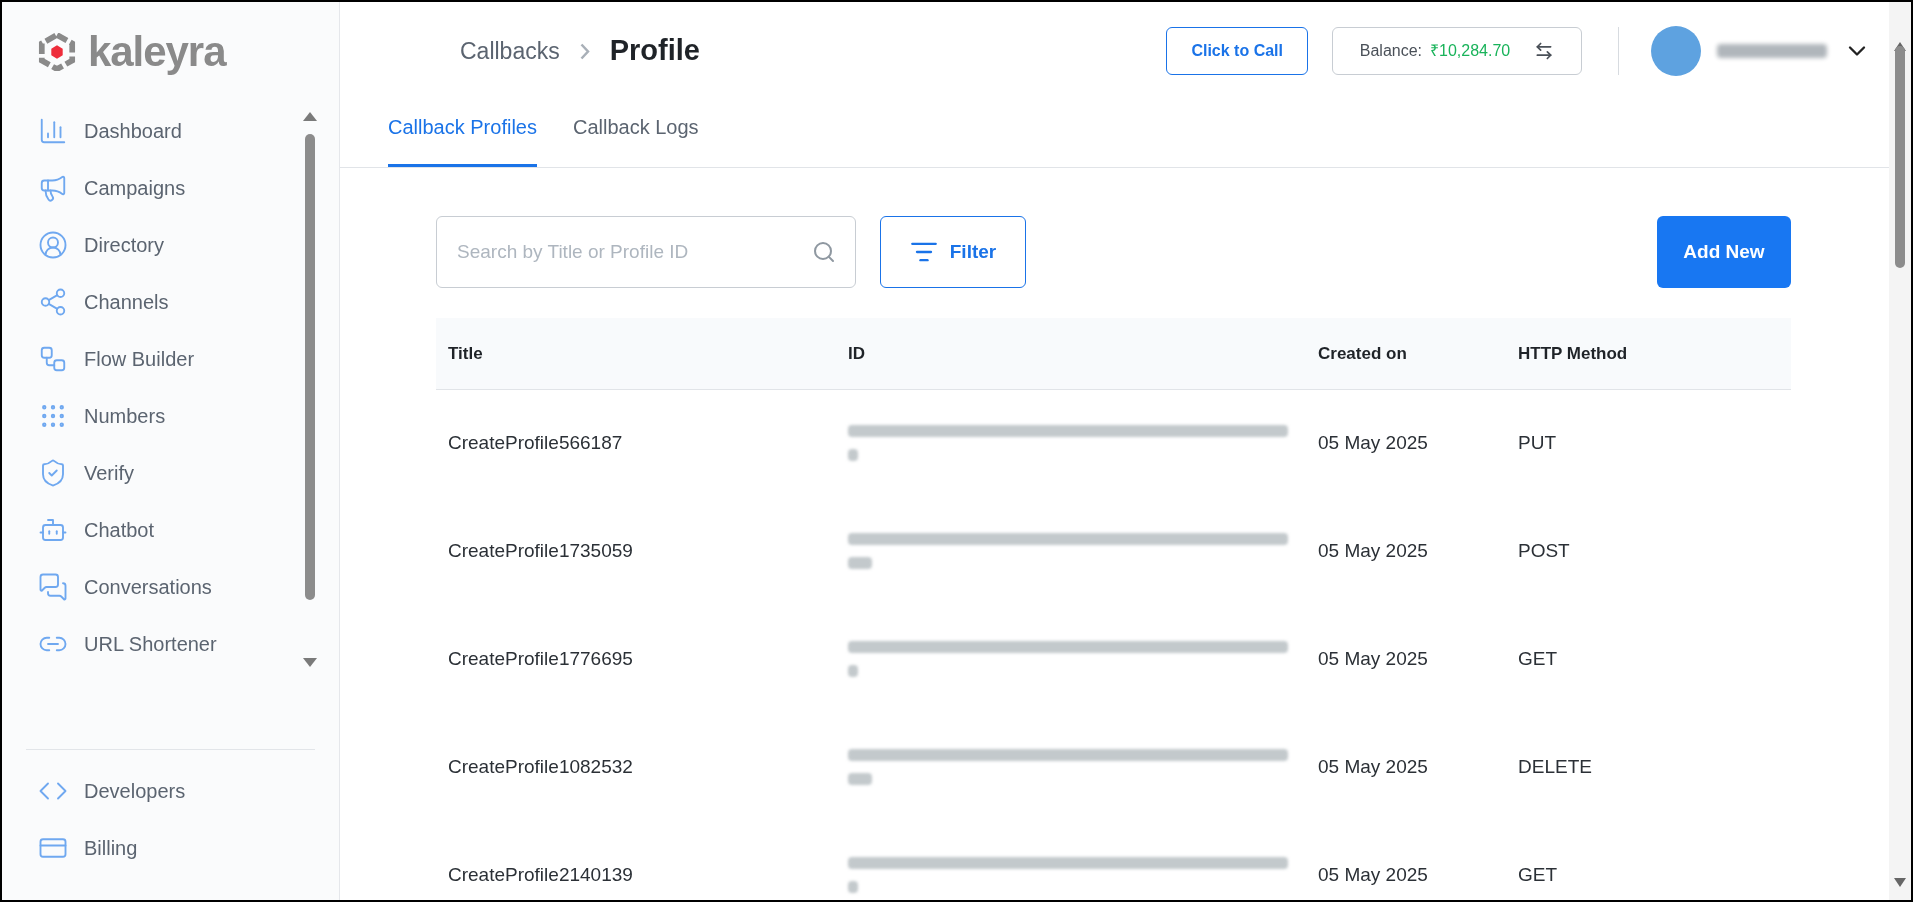  I want to click on page-title: Profile, so click(654, 51).